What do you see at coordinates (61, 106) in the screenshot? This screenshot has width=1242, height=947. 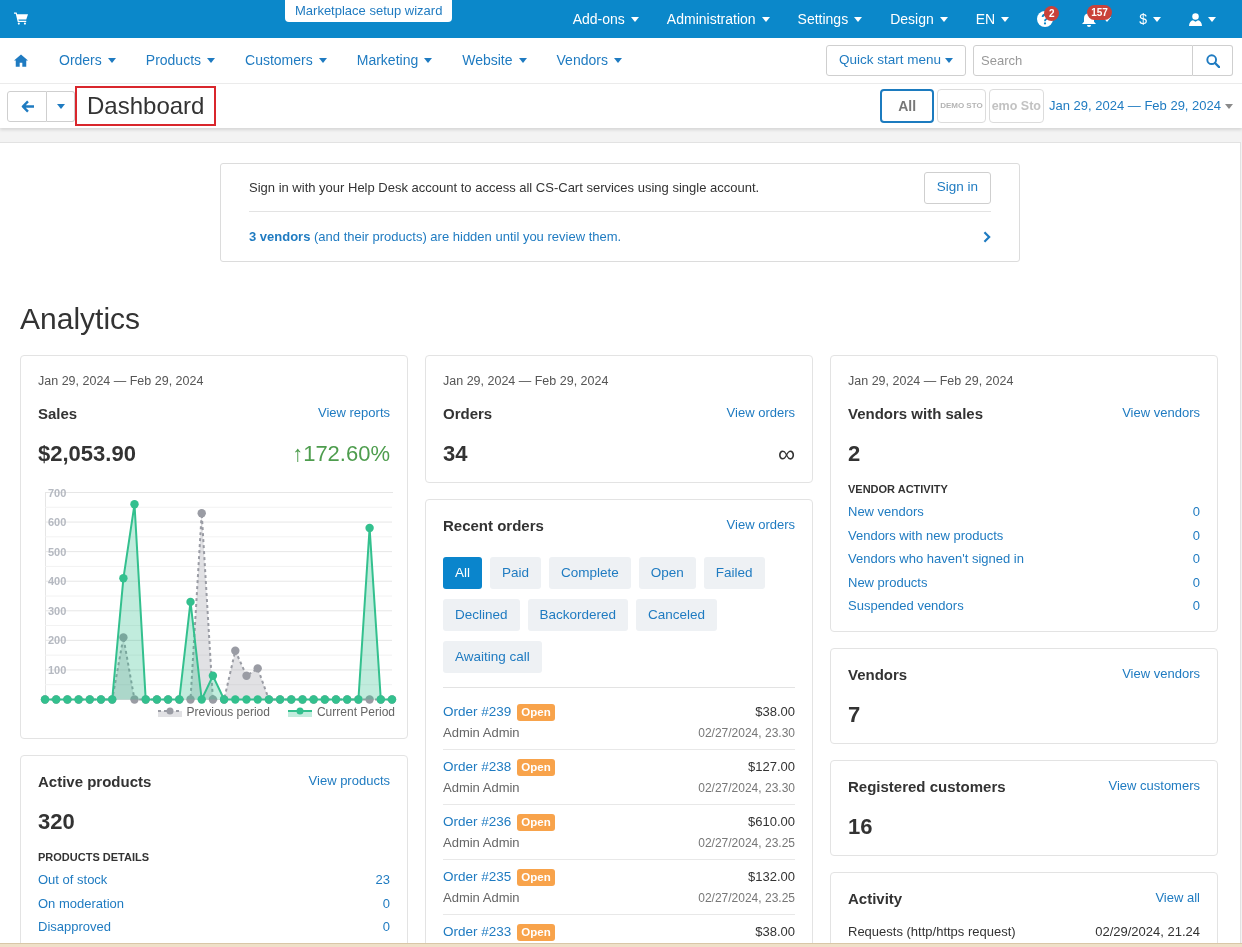 I see `dropdown-button` at bounding box center [61, 106].